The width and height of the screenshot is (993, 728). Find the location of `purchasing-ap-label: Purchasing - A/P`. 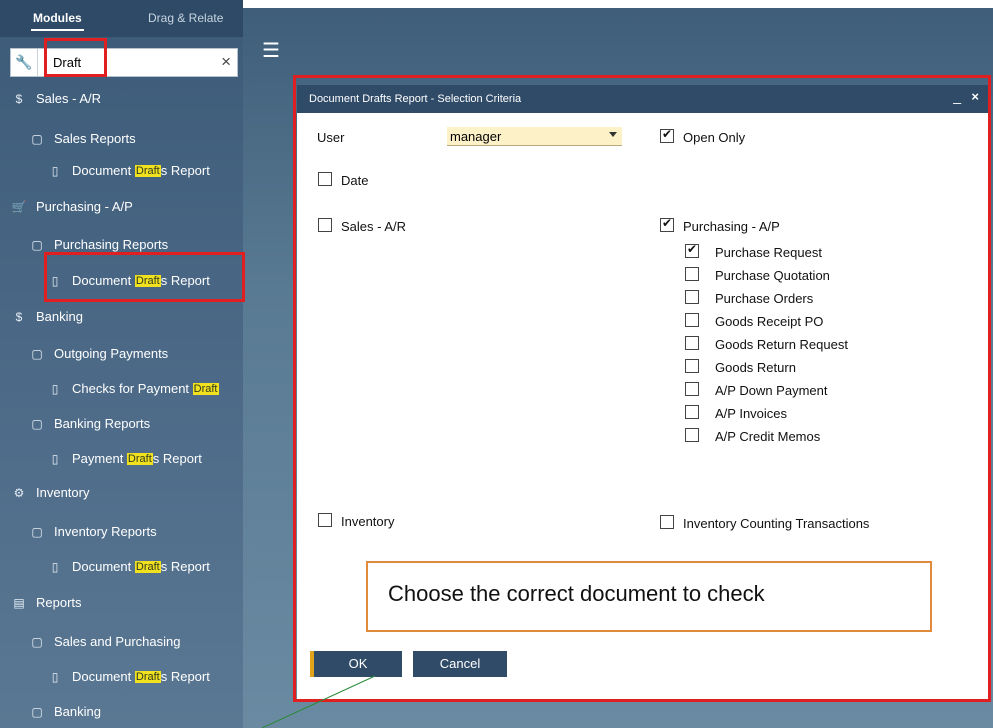

purchasing-ap-label: Purchasing - A/P is located at coordinates (731, 226).